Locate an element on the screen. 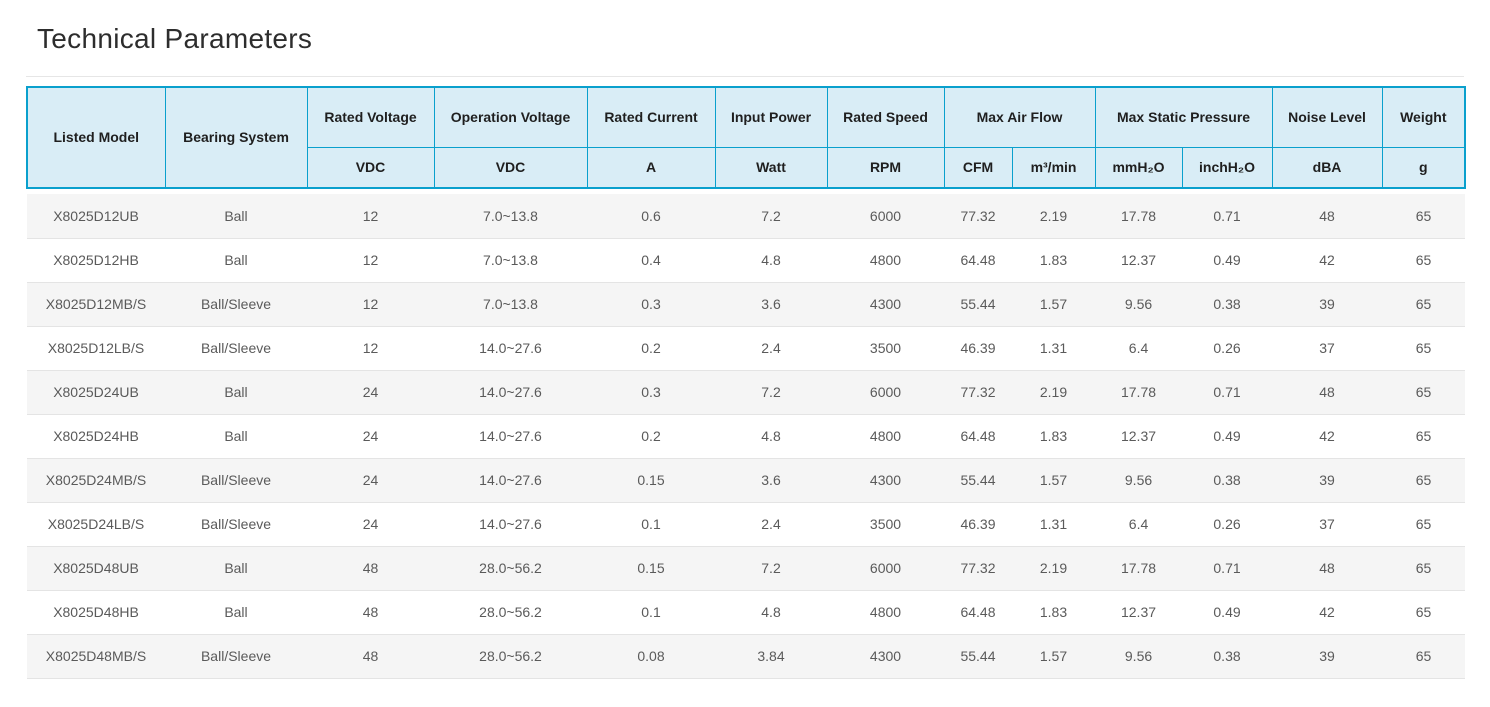  unit-air-flow-cfm: CFM is located at coordinates (978, 167).